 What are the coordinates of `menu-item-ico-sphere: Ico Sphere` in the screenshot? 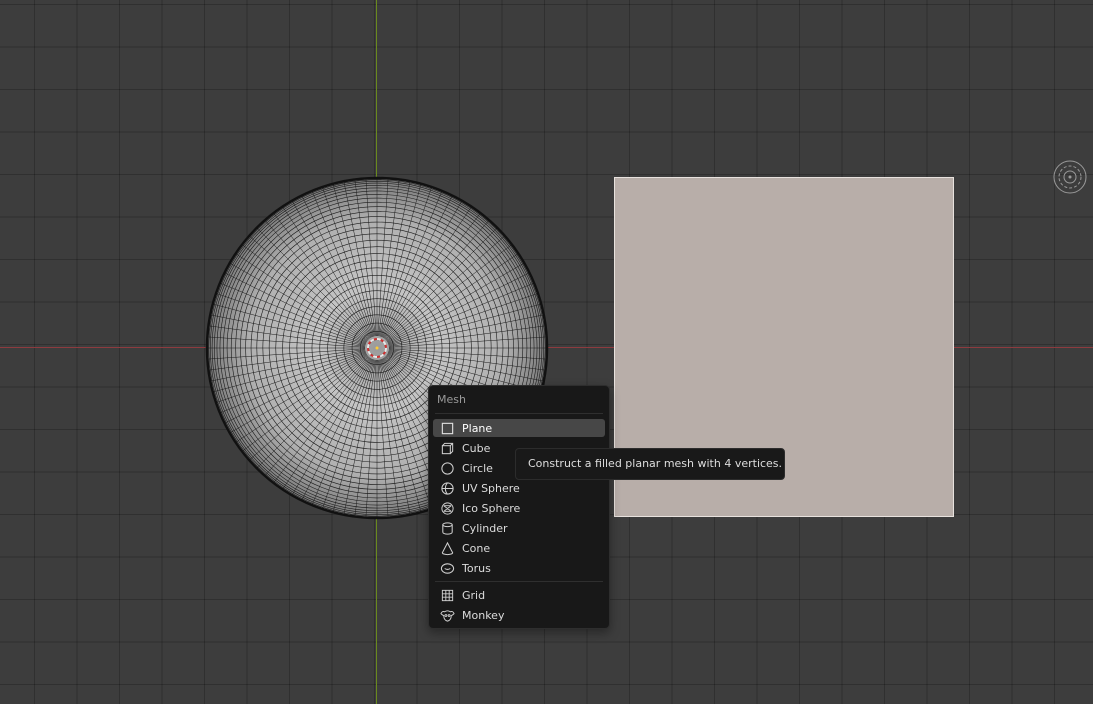 It's located at (519, 508).